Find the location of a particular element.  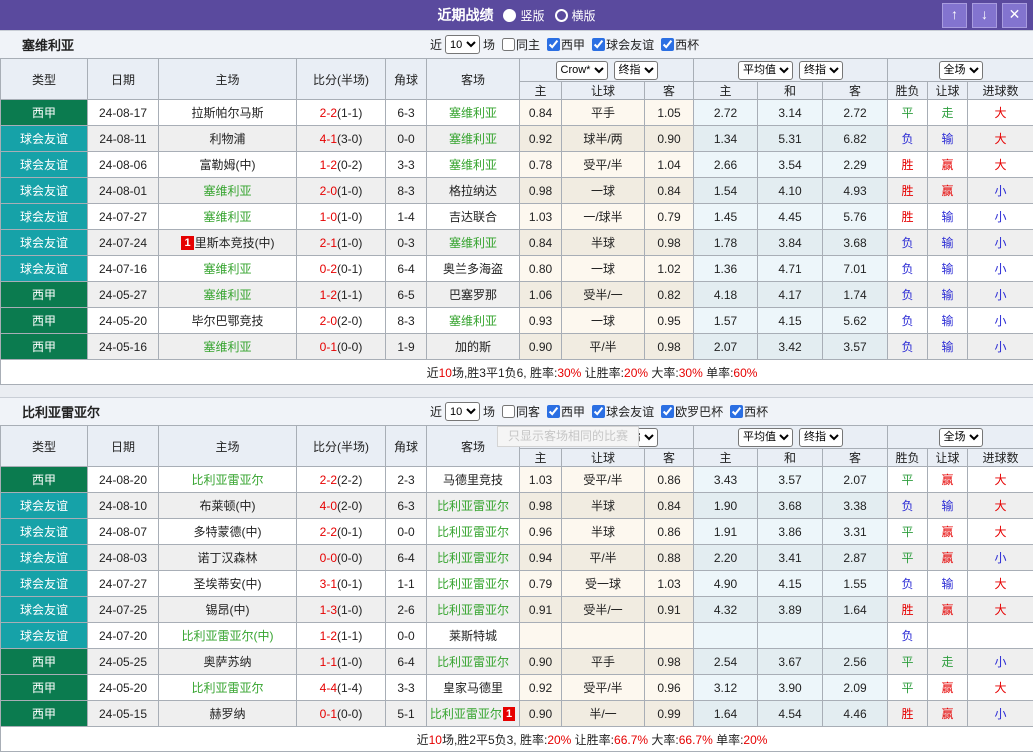

team-name: 比利亚雷亚尔 is located at coordinates (473, 662).